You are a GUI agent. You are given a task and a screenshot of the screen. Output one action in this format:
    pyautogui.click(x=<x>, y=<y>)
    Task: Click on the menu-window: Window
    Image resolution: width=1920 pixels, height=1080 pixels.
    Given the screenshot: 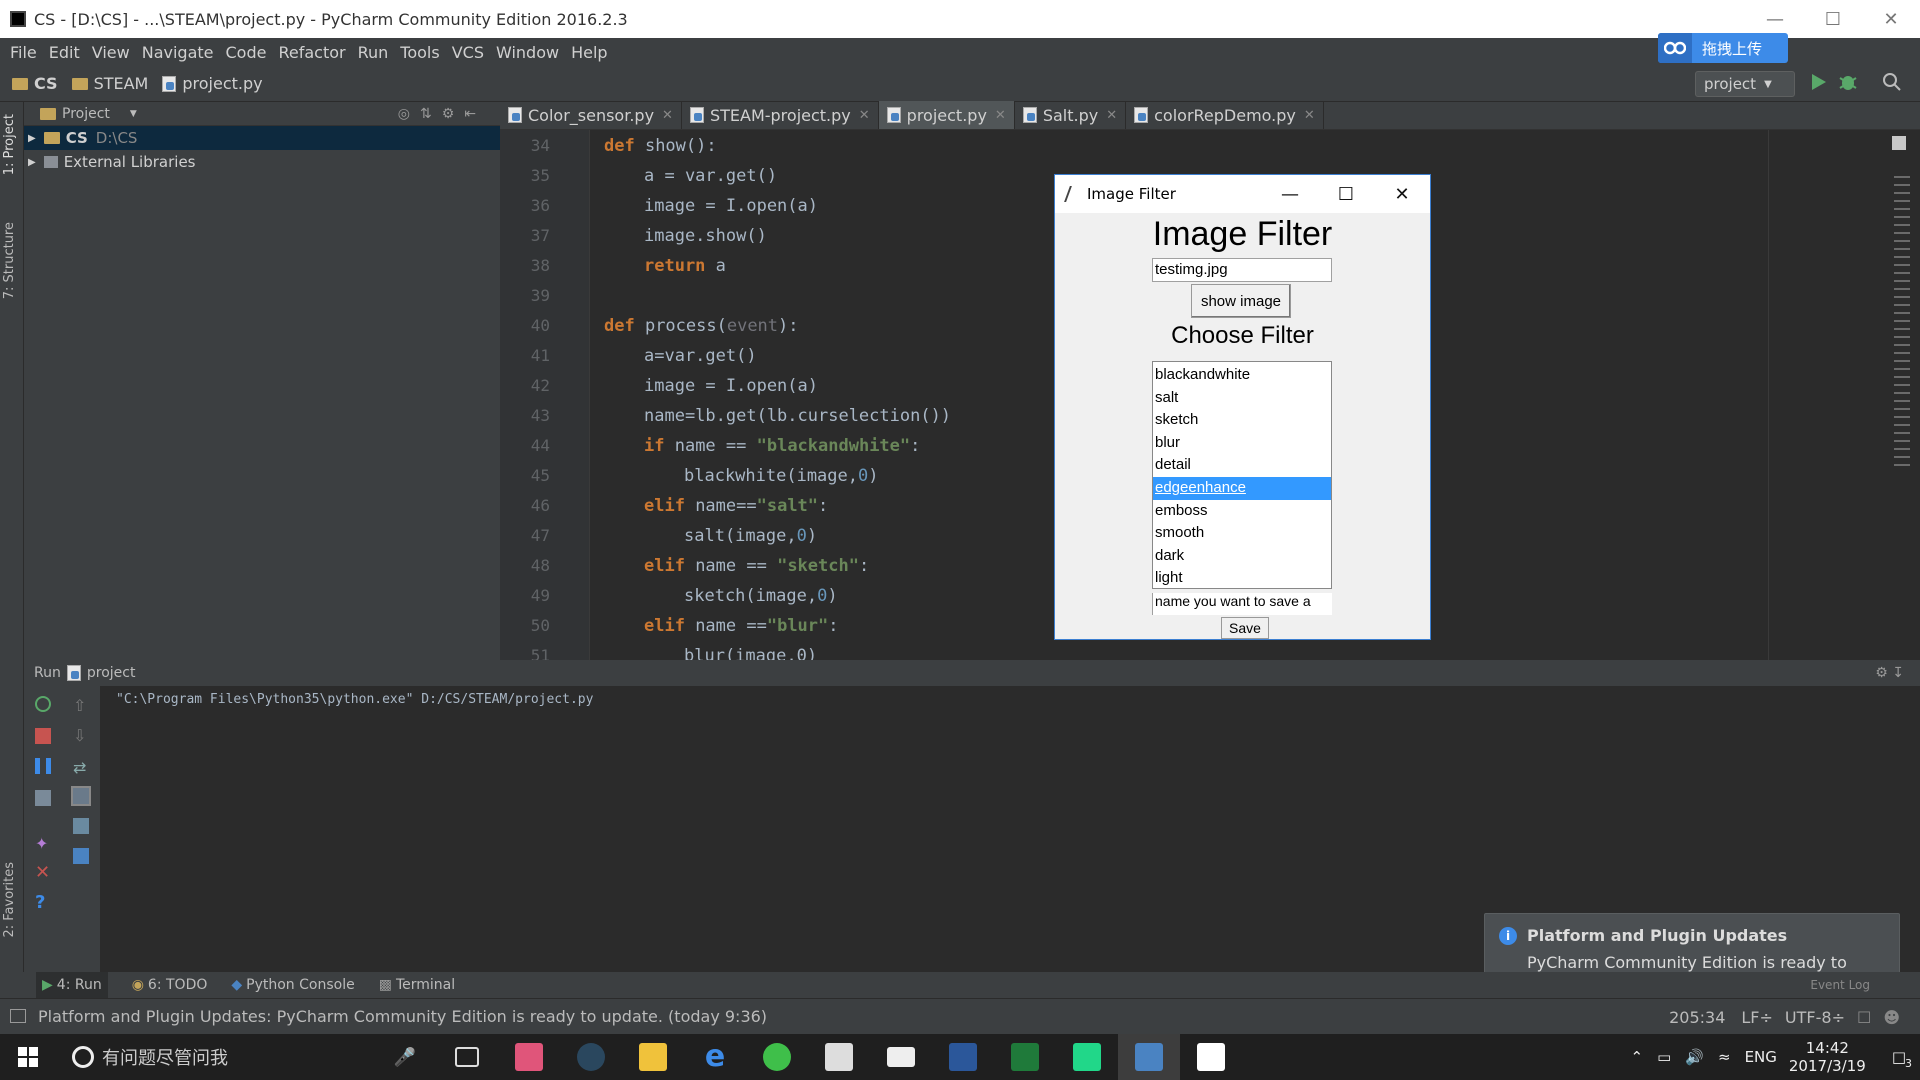 What is the action you would take?
    pyautogui.click(x=527, y=52)
    